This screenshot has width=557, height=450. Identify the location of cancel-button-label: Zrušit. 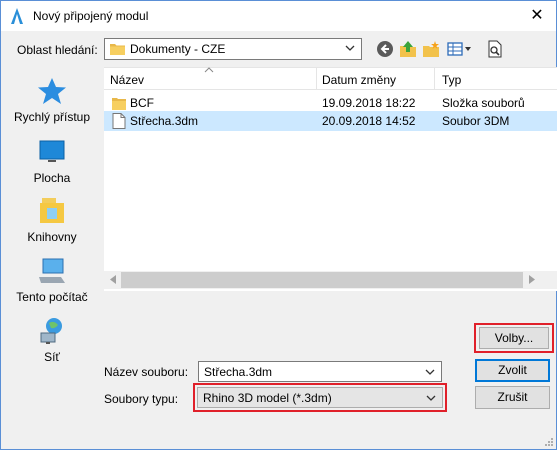
(512, 397).